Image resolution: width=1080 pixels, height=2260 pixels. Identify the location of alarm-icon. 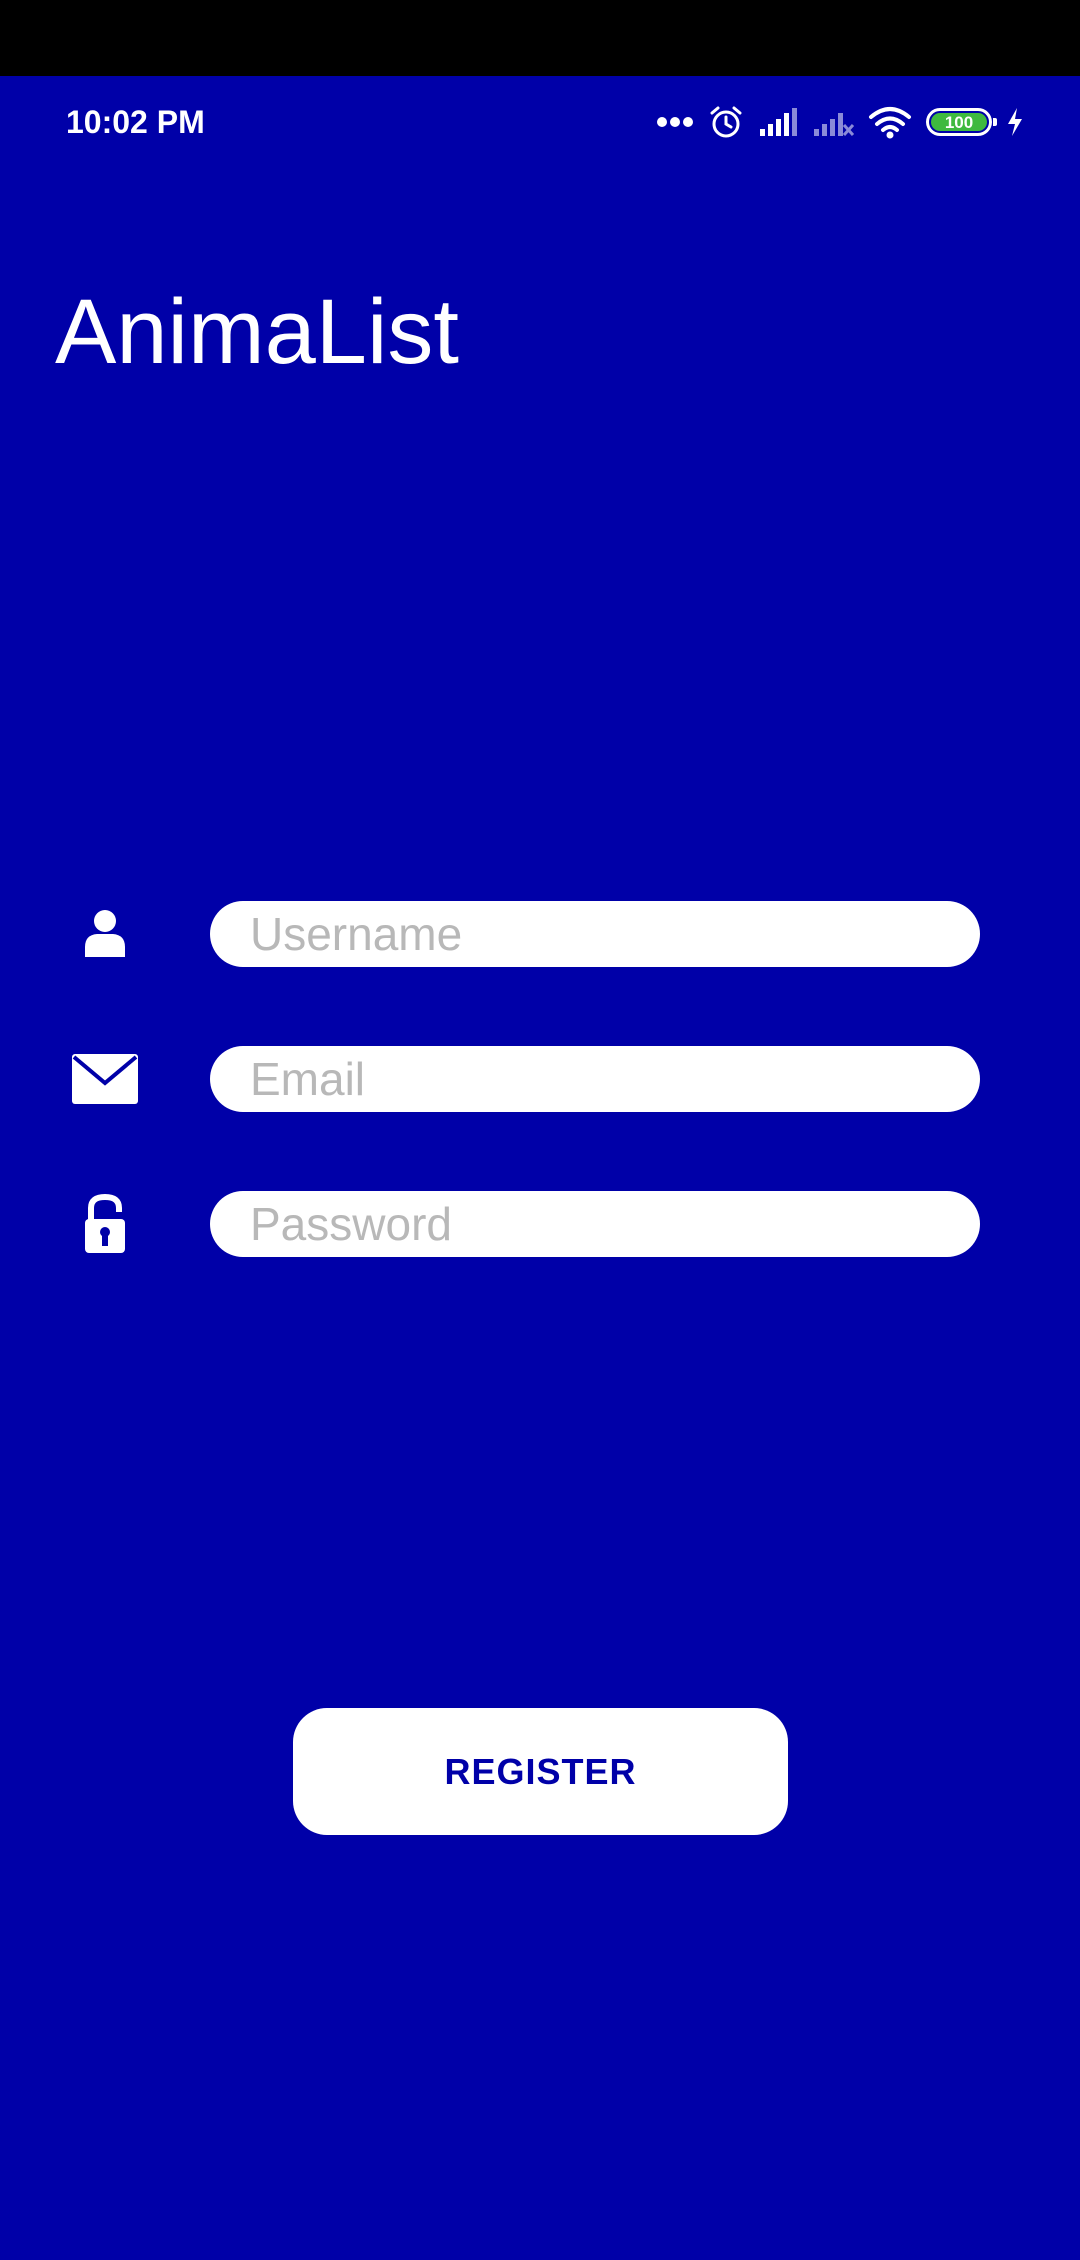
(726, 122).